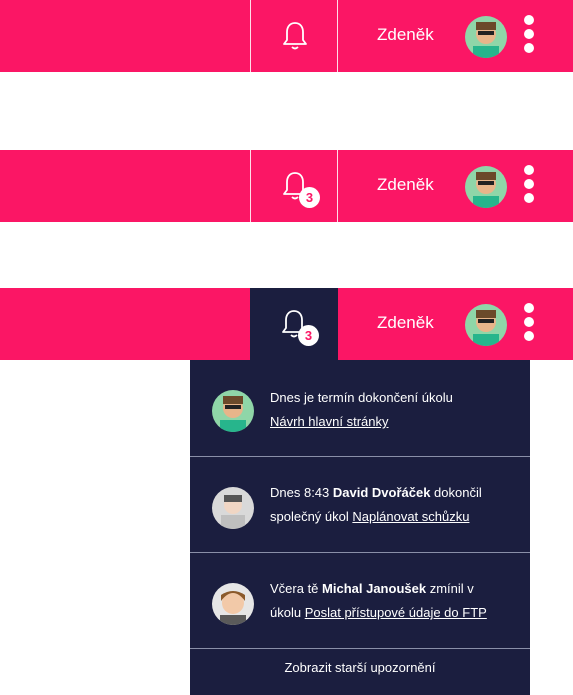 The height and width of the screenshot is (695, 573). Describe the element at coordinates (374, 588) in the screenshot. I see `actor-name: Michal Janoušek` at that location.